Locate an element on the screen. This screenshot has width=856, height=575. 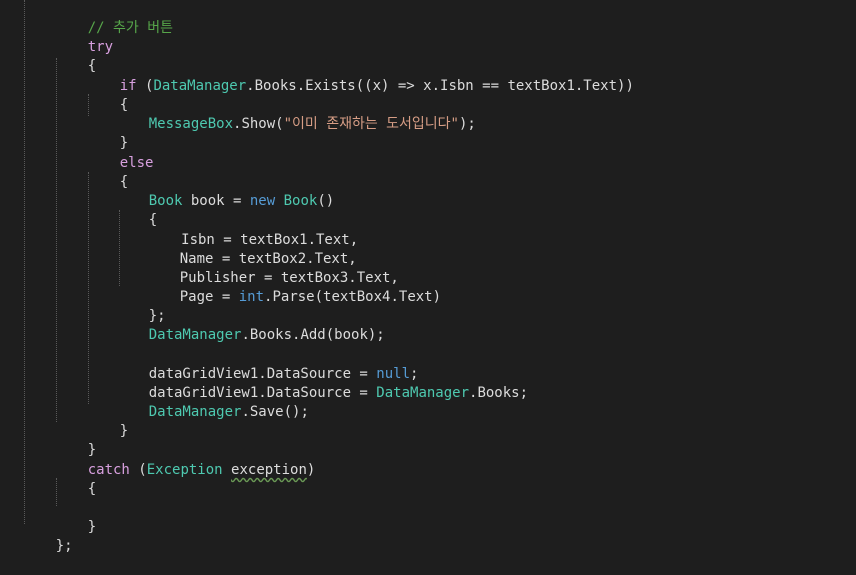
code-line: Isbn = textBox1.Text, is located at coordinates (248, 230).